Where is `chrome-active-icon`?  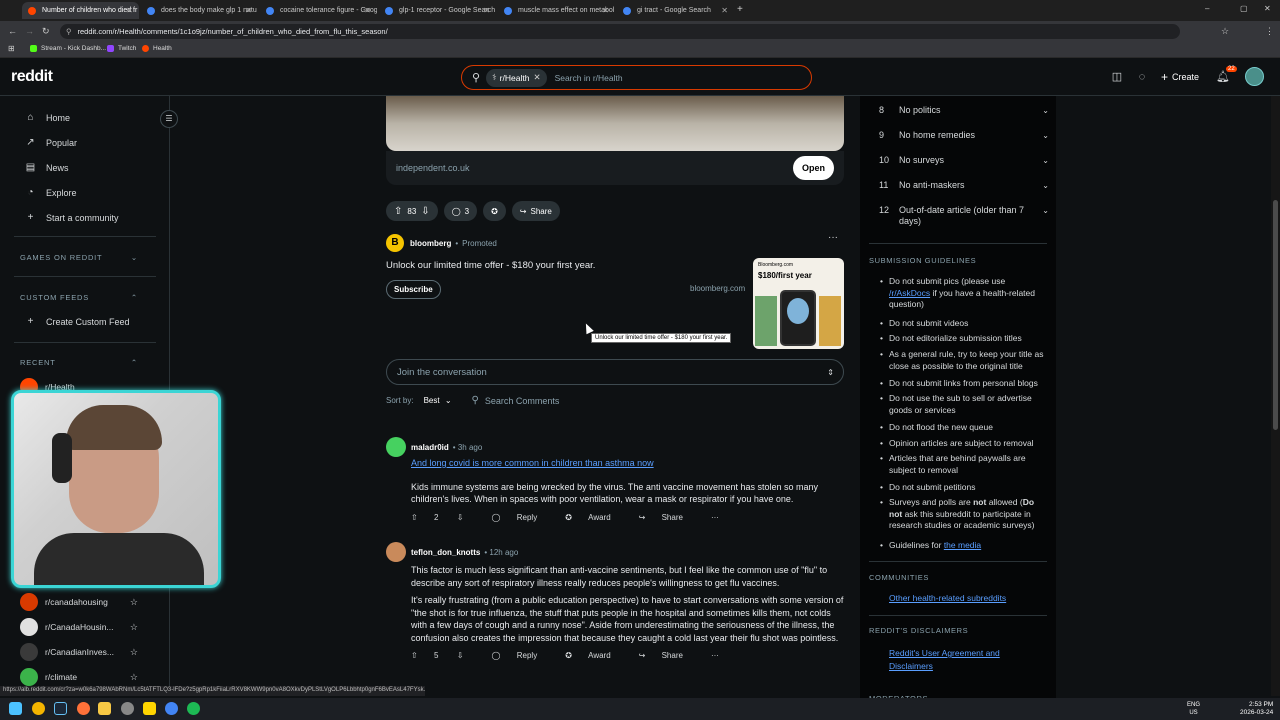 chrome-active-icon is located at coordinates (171, 708).